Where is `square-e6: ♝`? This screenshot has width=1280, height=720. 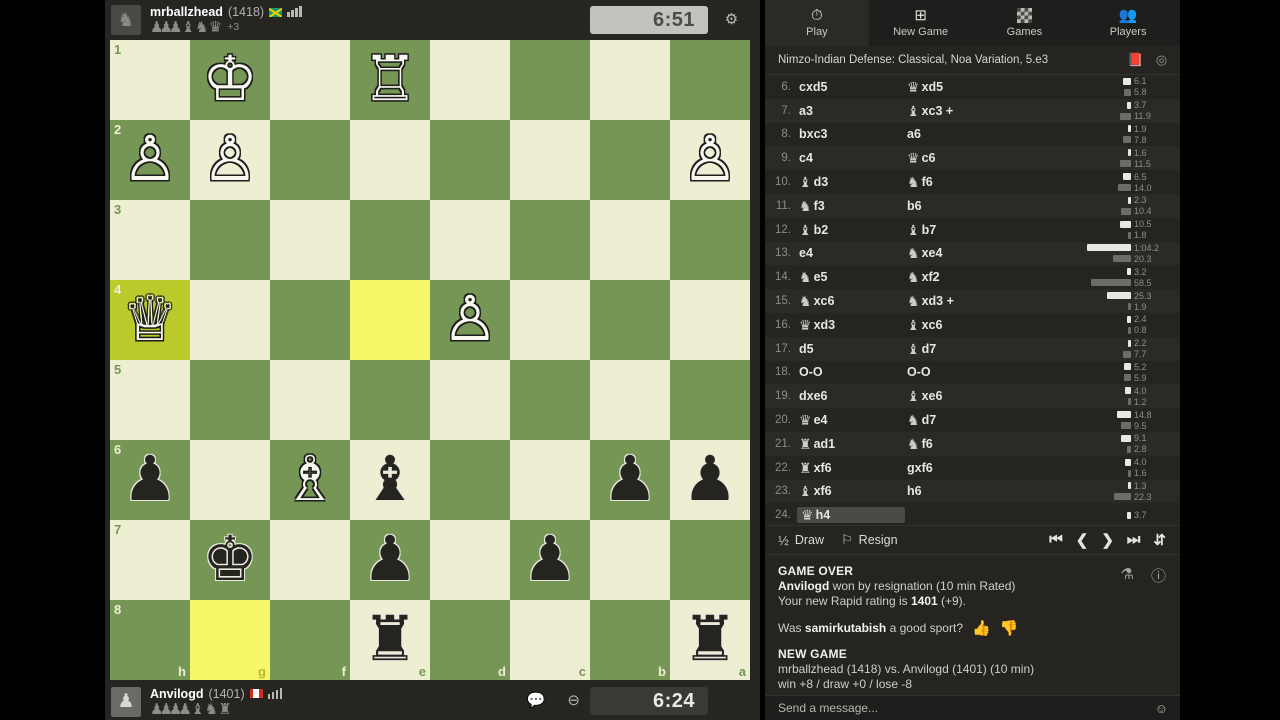
square-e6: ♝ is located at coordinates (390, 480).